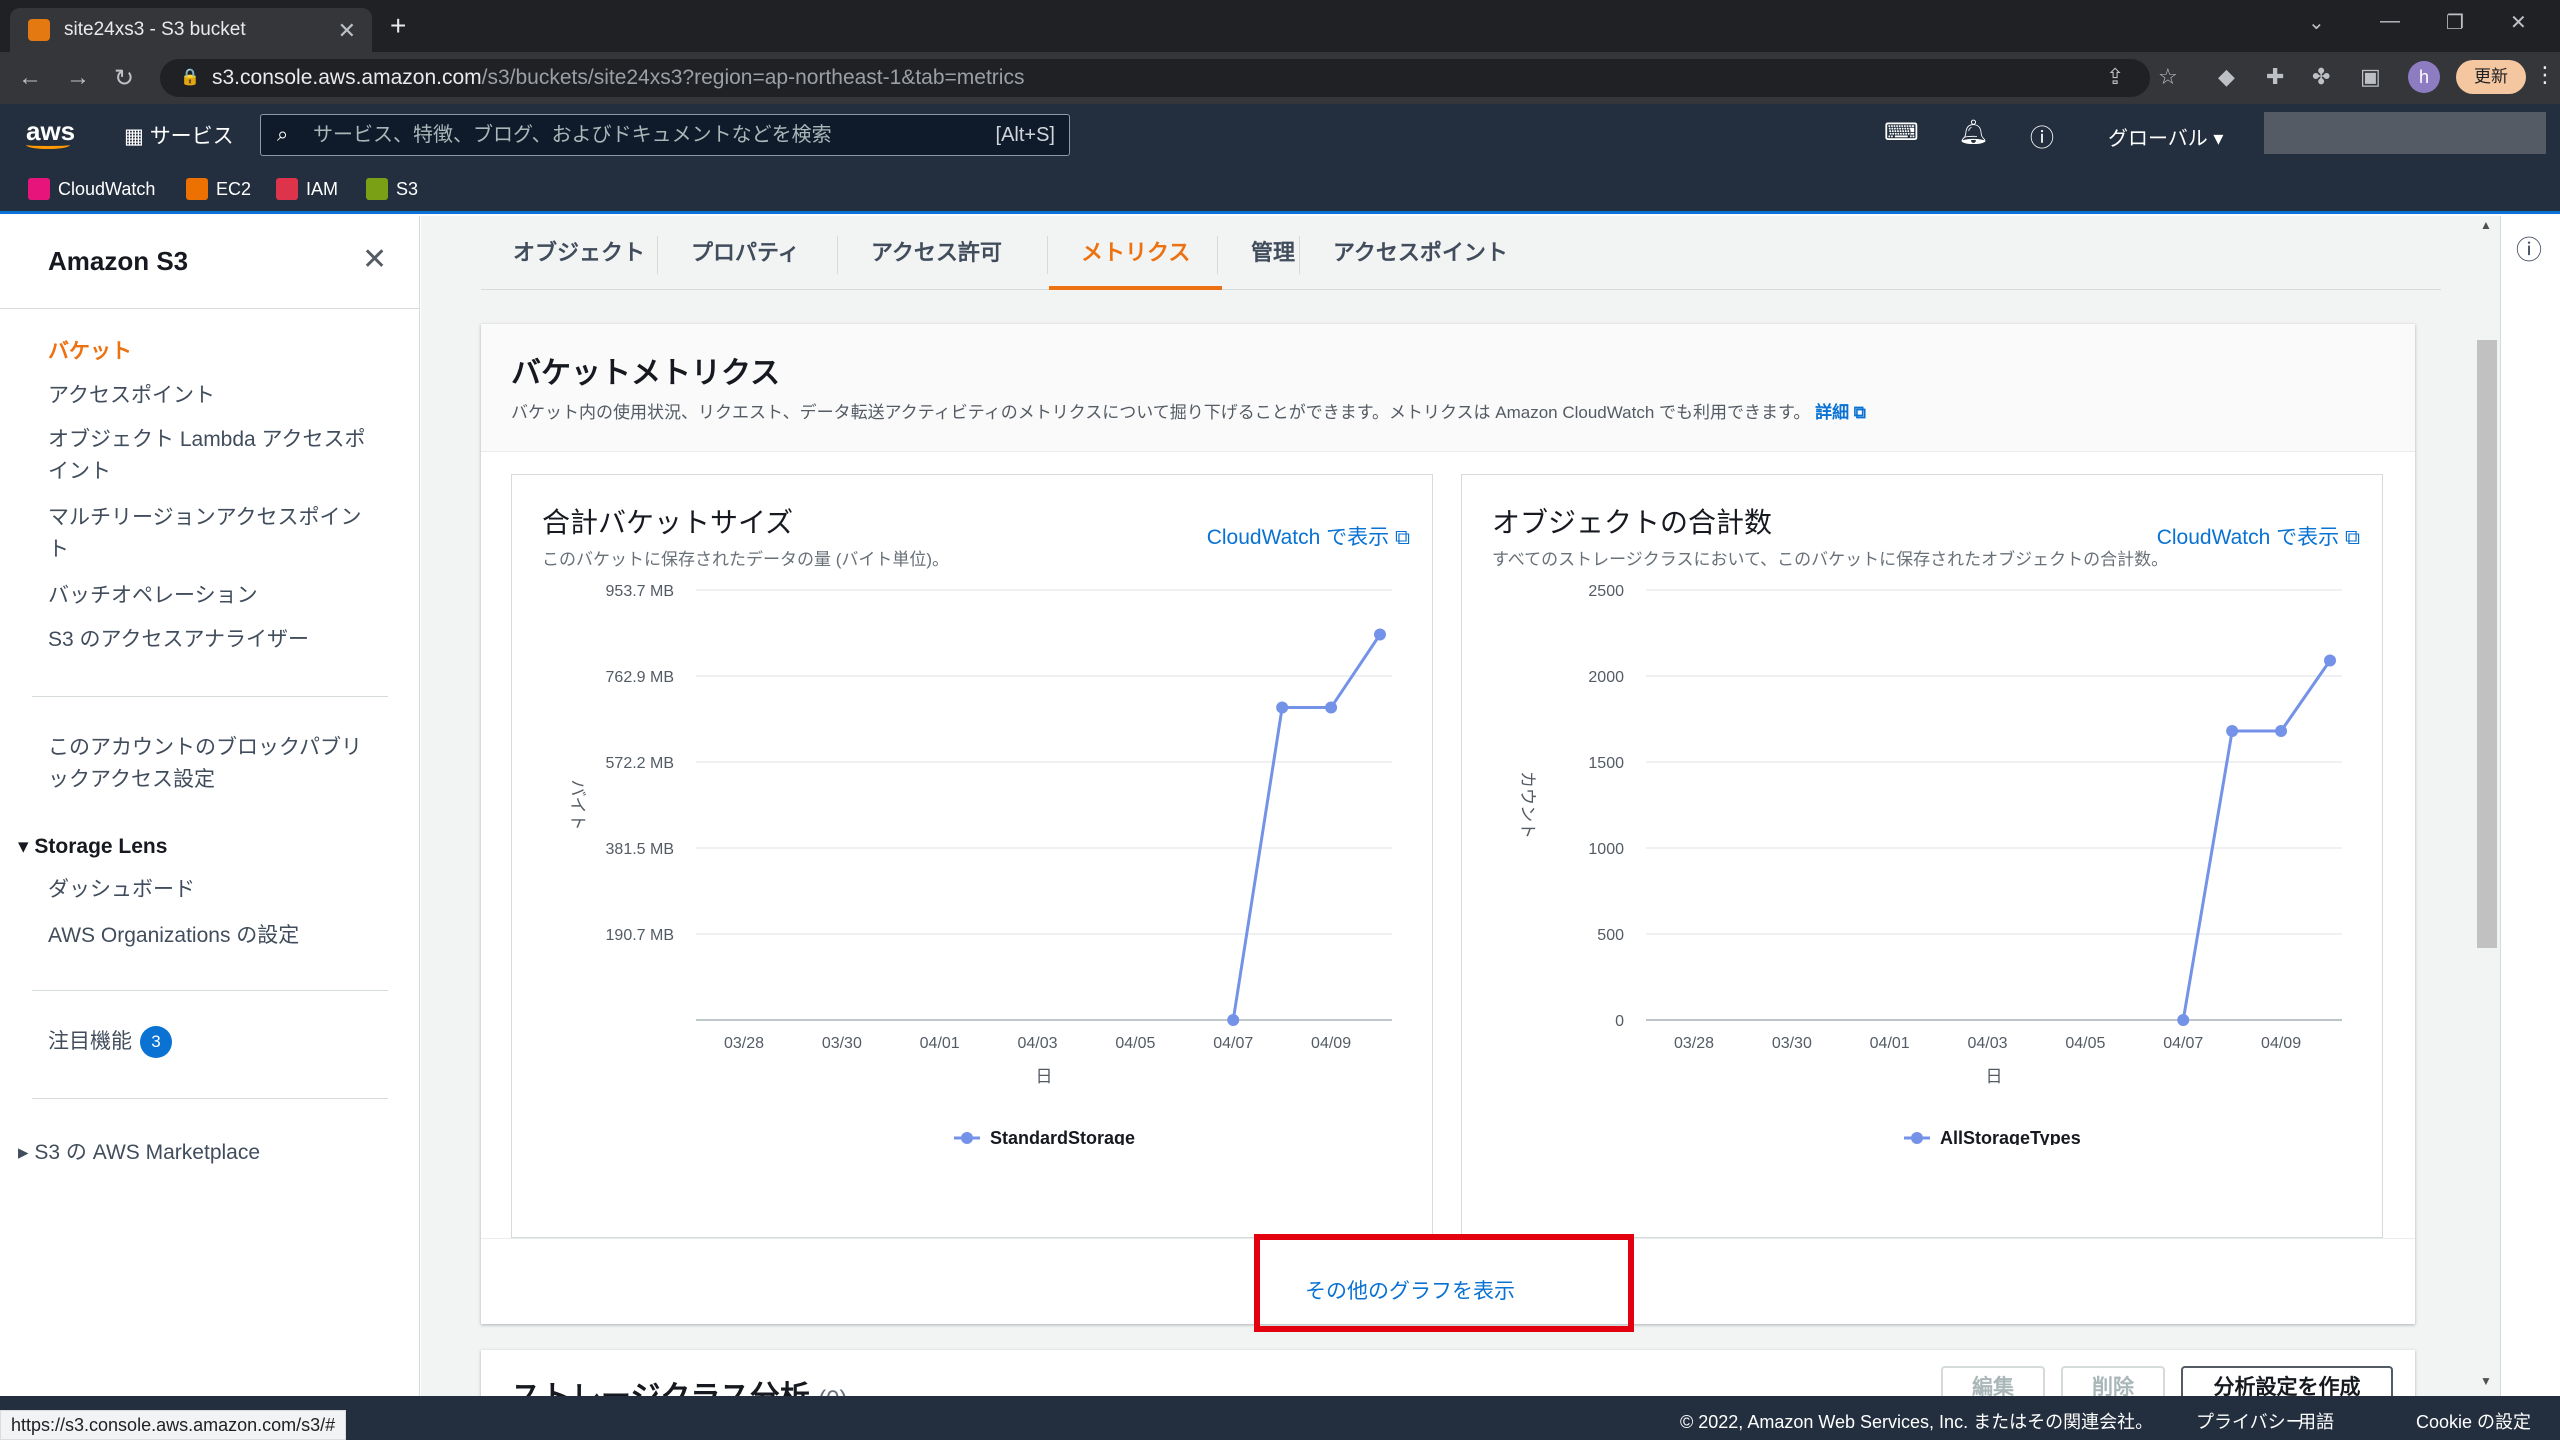 The height and width of the screenshot is (1440, 2560). I want to click on browser-tab: site24xs3 - S3 bucket ✕, so click(191, 30).